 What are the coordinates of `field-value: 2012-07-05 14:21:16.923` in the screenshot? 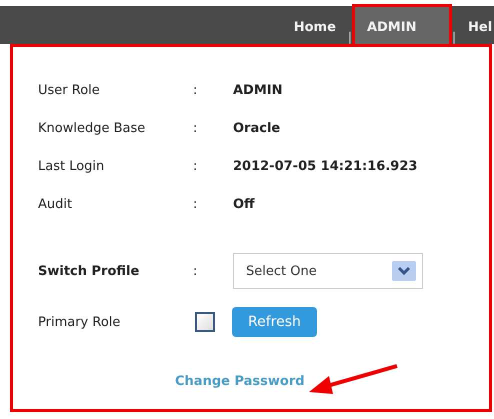 It's located at (325, 166).